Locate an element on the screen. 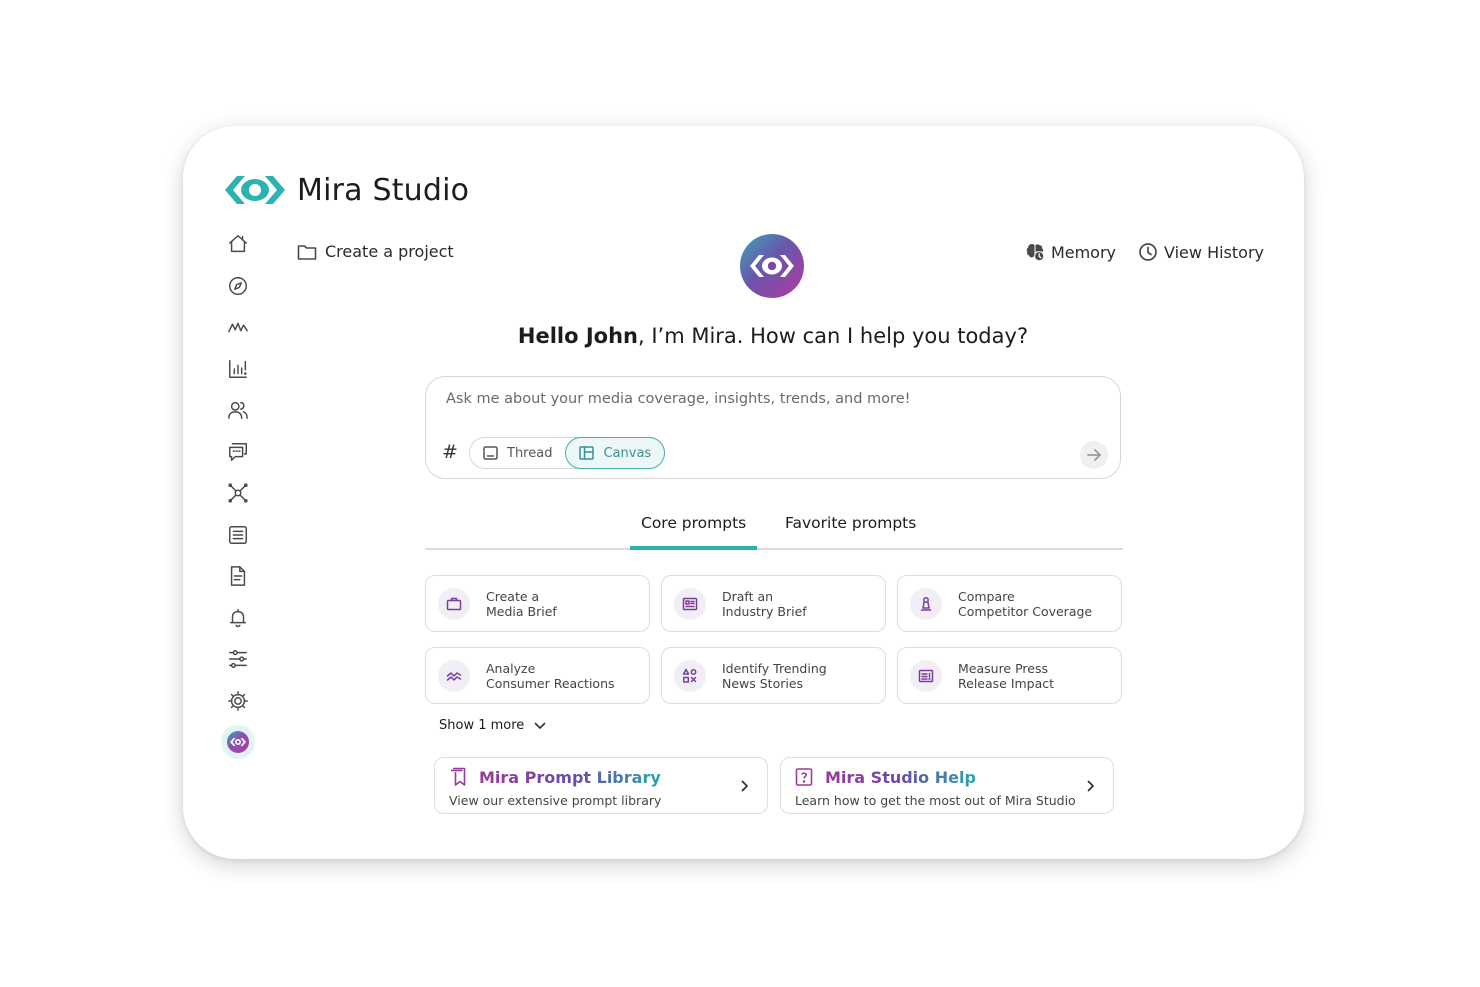 The width and height of the screenshot is (1480, 987). prompt-card-press-release-impact: Measure Press Release Impact is located at coordinates (1009, 675).